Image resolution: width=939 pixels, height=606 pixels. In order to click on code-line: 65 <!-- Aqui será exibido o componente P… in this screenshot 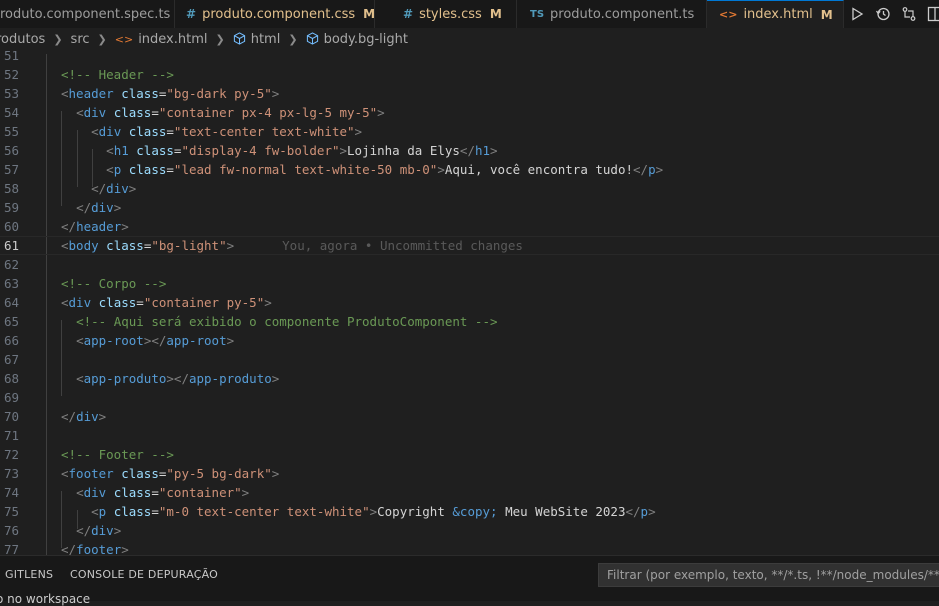, I will do `click(469, 321)`.